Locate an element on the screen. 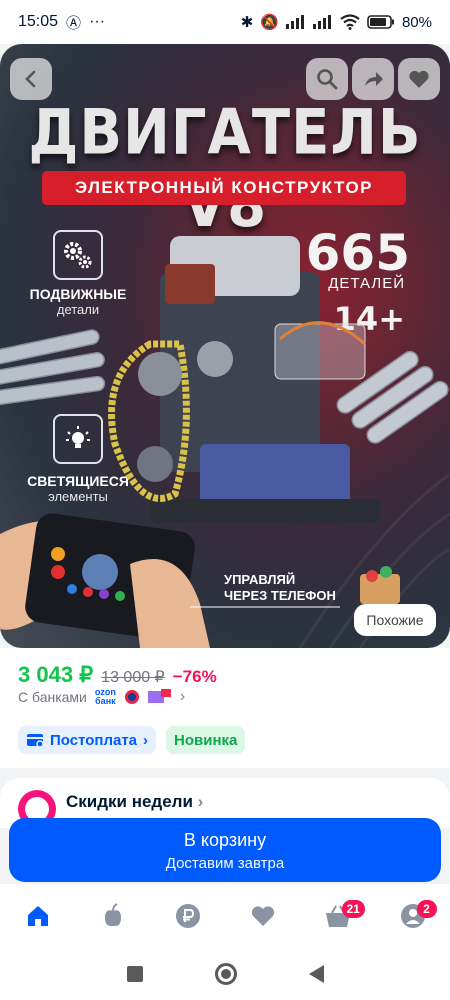  box-illustration is located at coordinates (380, 585).